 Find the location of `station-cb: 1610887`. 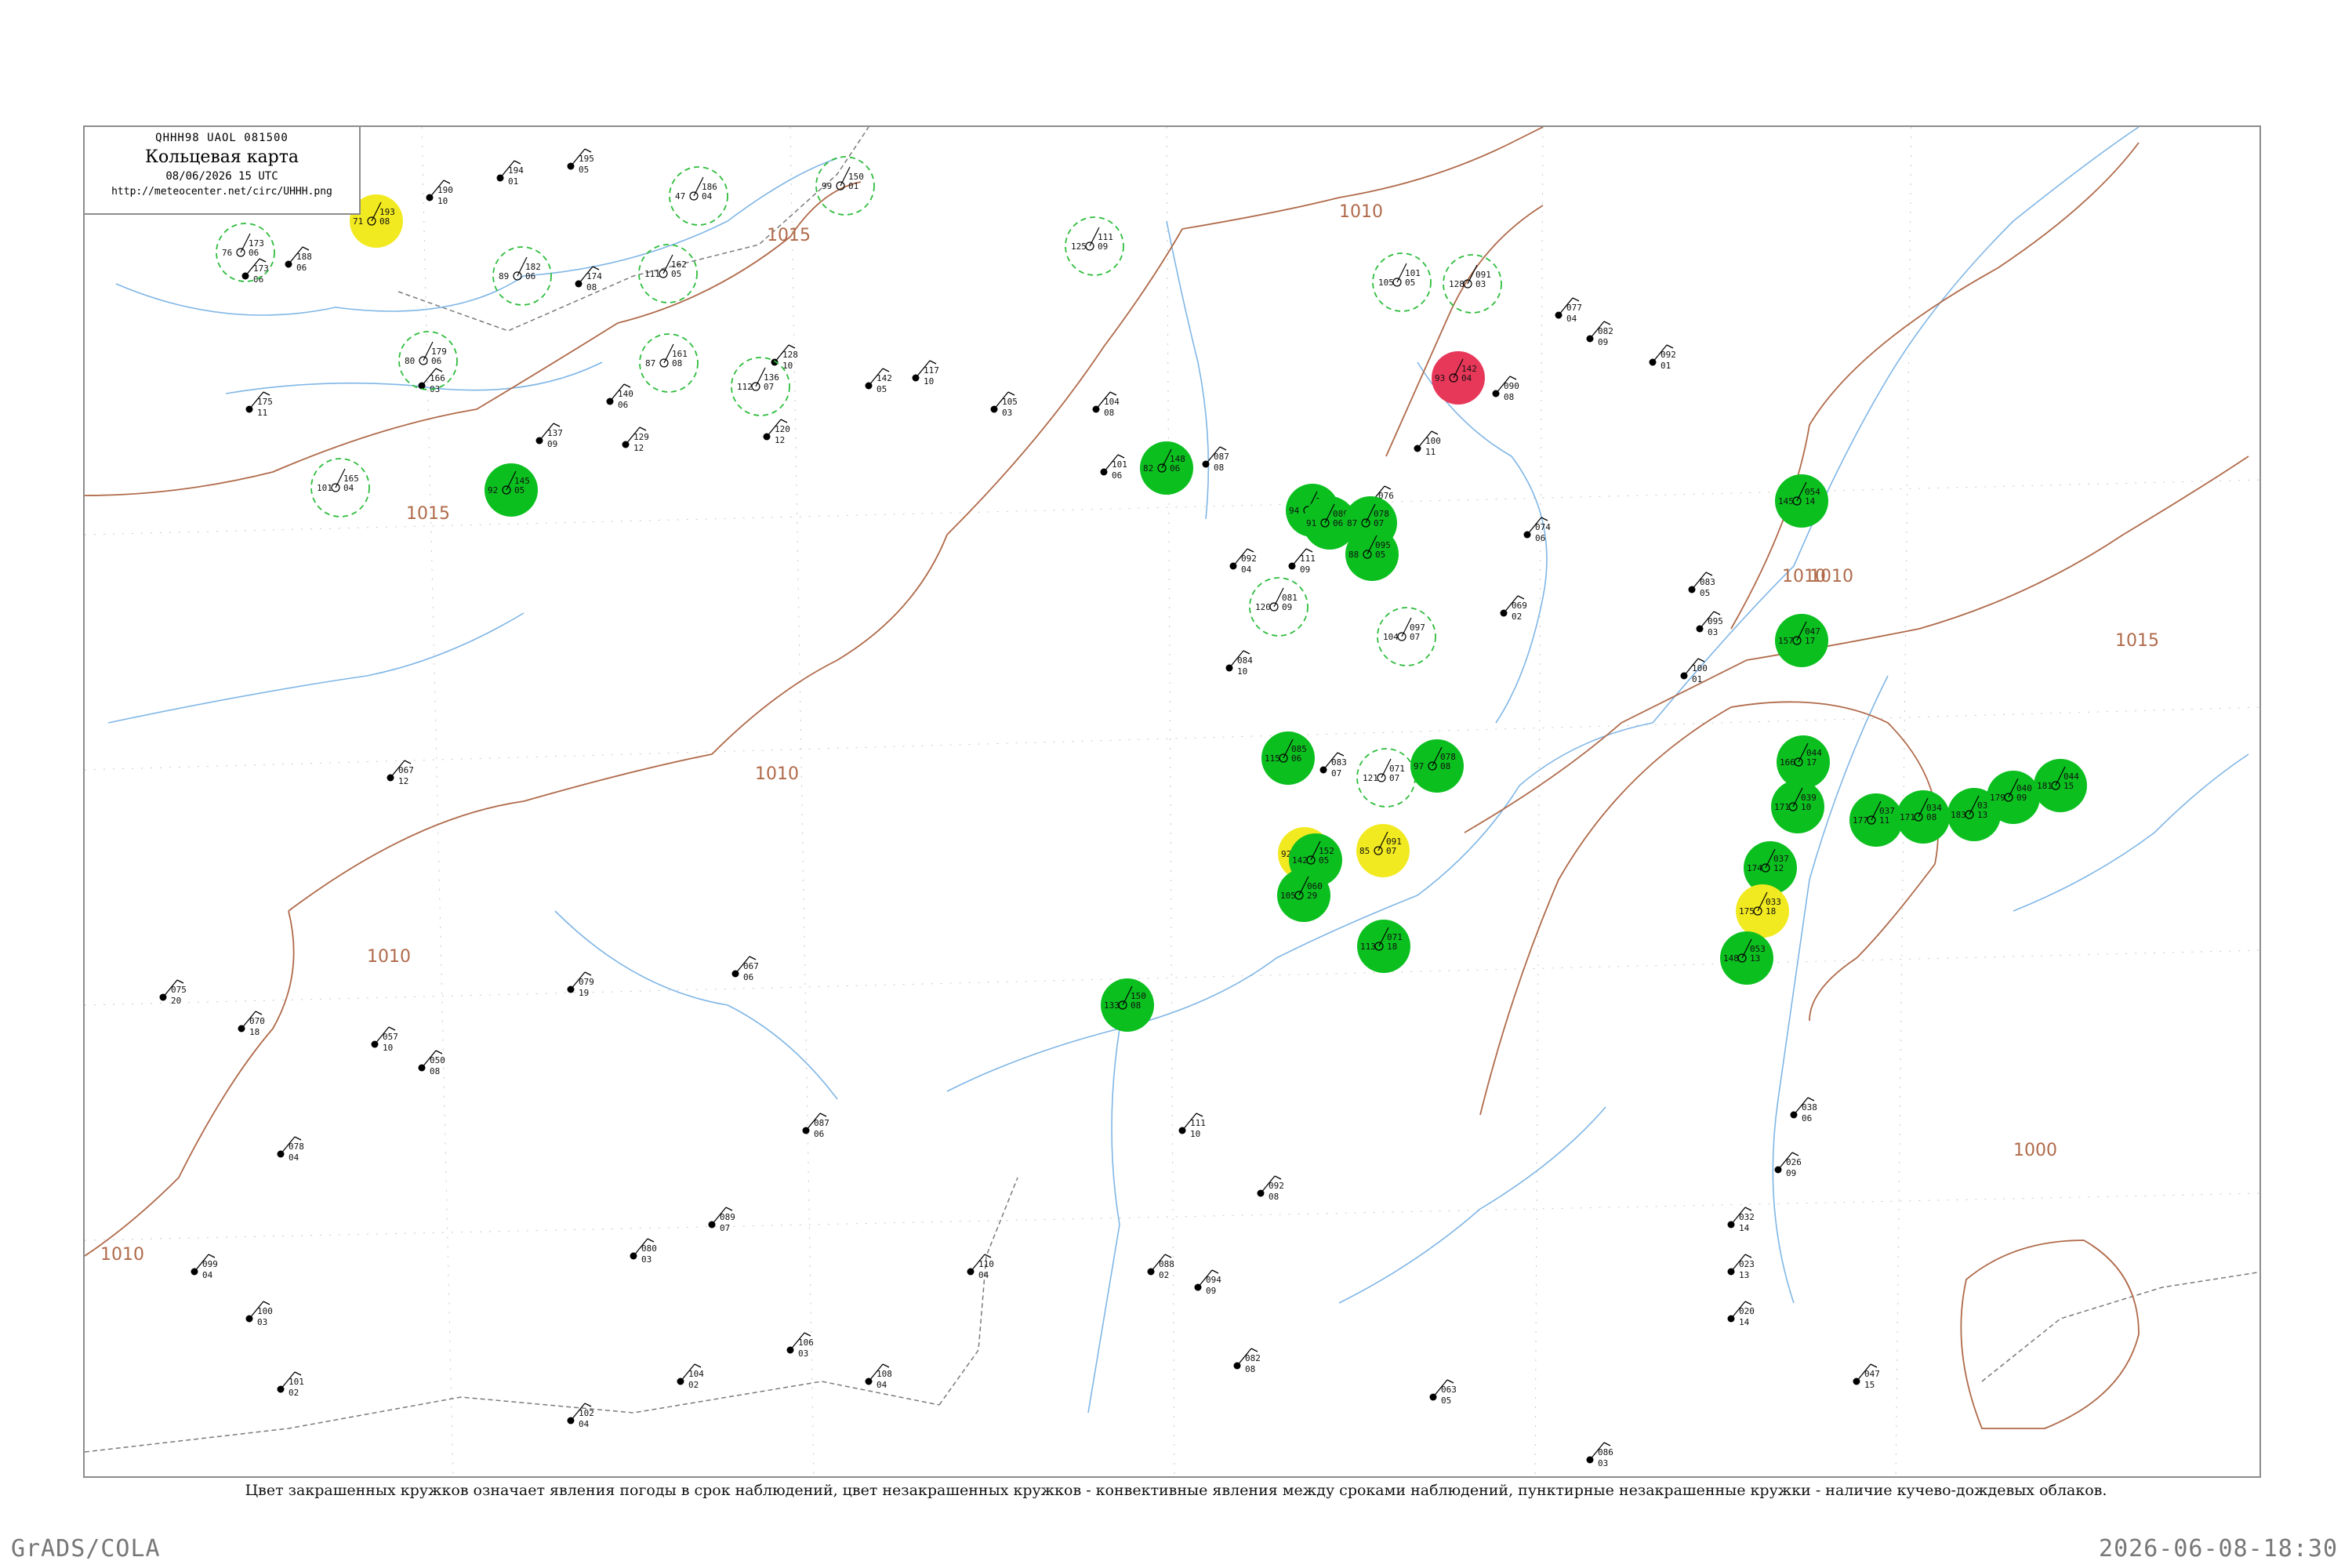

station-cb: 1610887 is located at coordinates (669, 363).